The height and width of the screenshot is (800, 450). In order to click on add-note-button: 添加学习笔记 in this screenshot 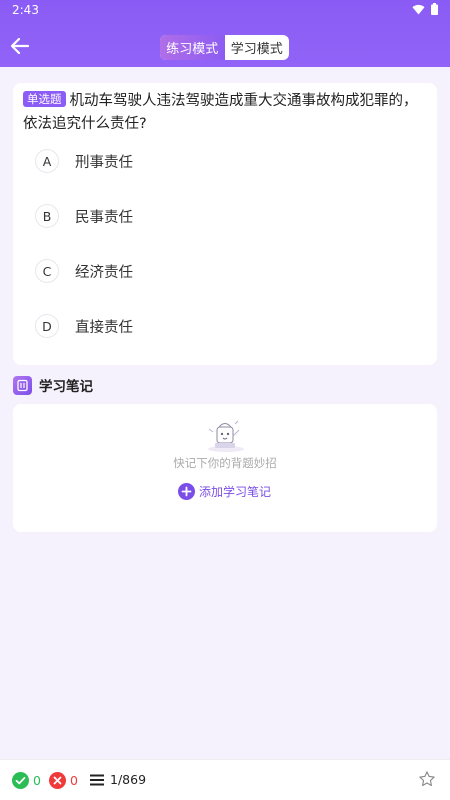, I will do `click(224, 491)`.